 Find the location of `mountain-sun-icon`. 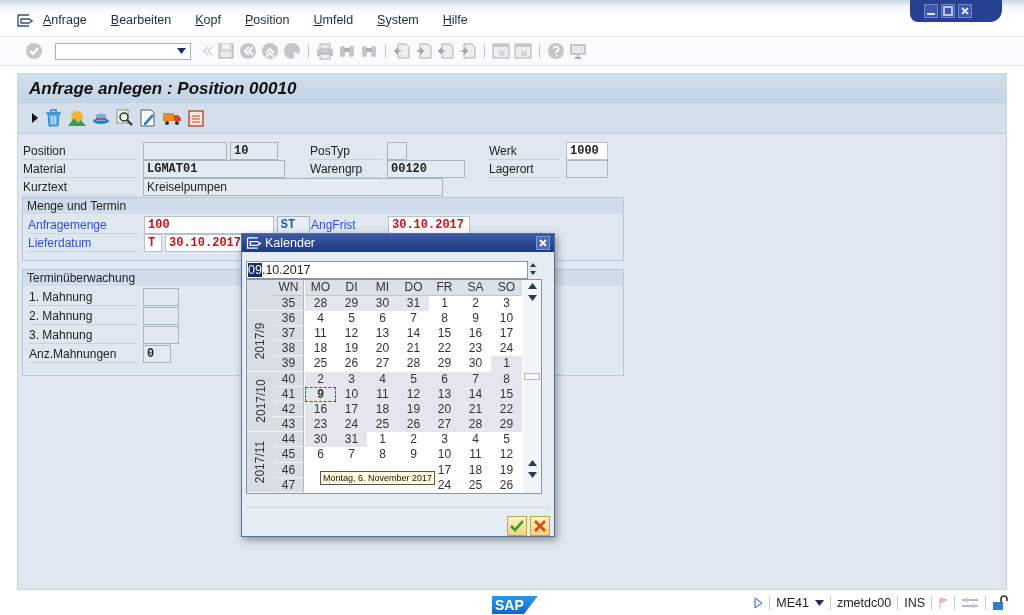

mountain-sun-icon is located at coordinates (77, 118).